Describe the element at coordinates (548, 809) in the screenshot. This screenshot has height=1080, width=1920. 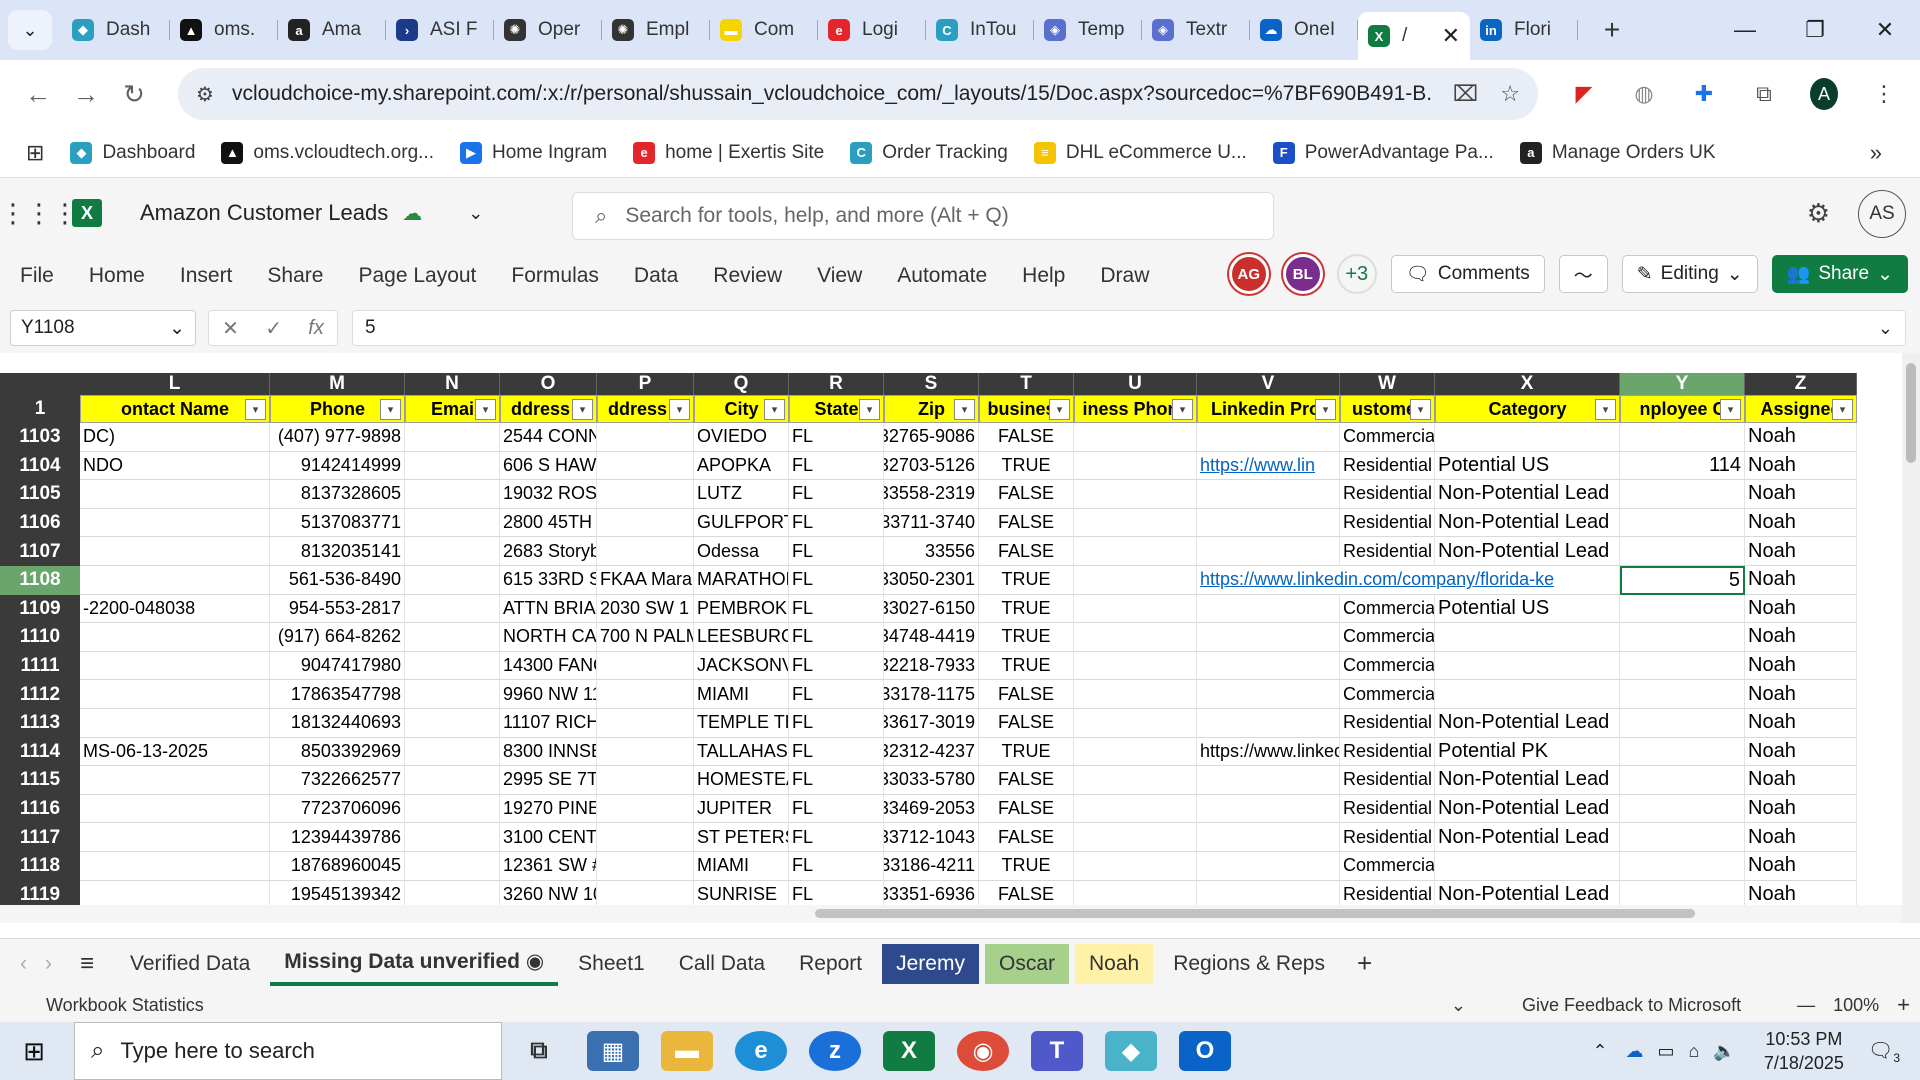
I see `cell-o: 19270 PINETREE DR` at that location.